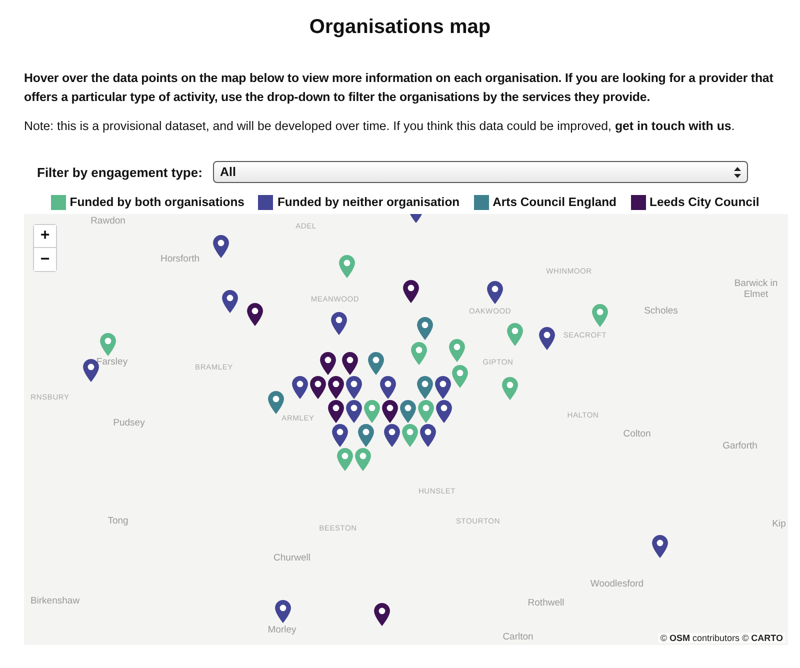 The height and width of the screenshot is (668, 800). I want to click on map-place-label: Colton, so click(637, 435).